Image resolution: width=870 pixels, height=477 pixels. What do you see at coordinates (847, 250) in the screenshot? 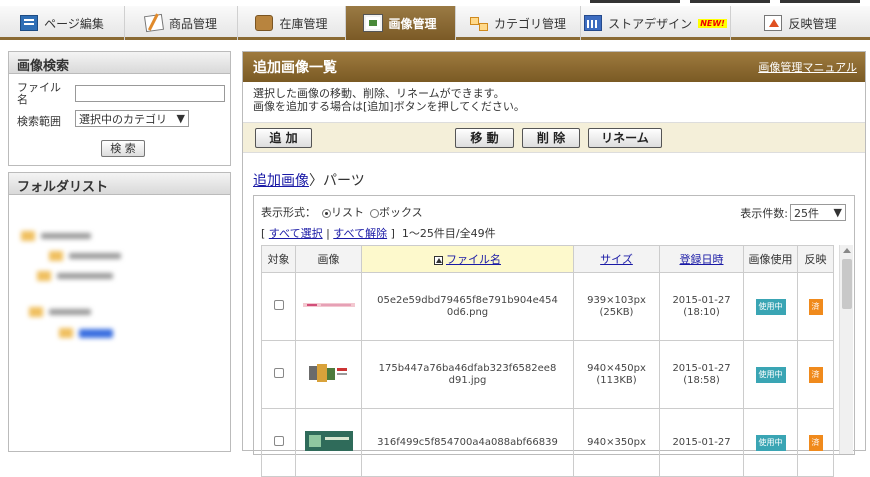
I see `scroll-up-icon` at bounding box center [847, 250].